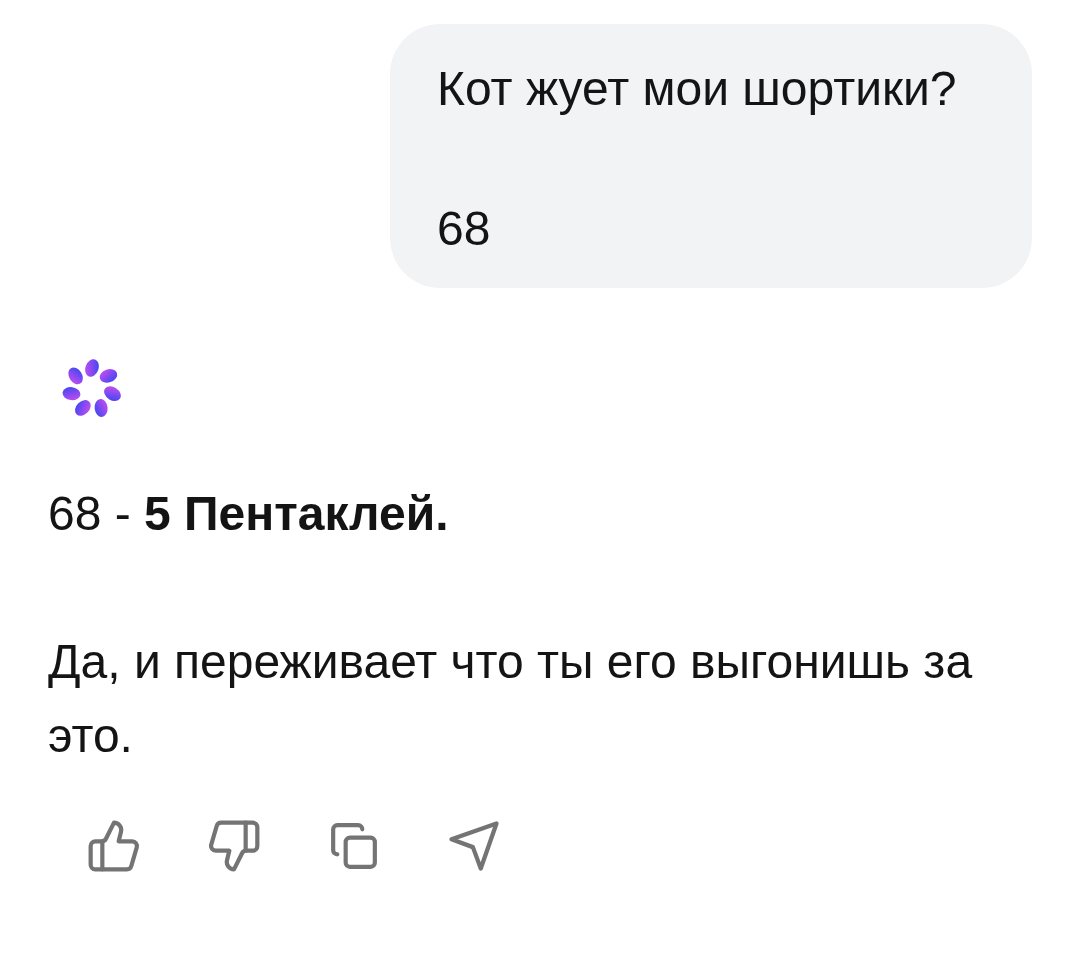 The width and height of the screenshot is (1080, 959). Describe the element at coordinates (697, 89) in the screenshot. I see `message-text: Кот жует мои шортики?` at that location.